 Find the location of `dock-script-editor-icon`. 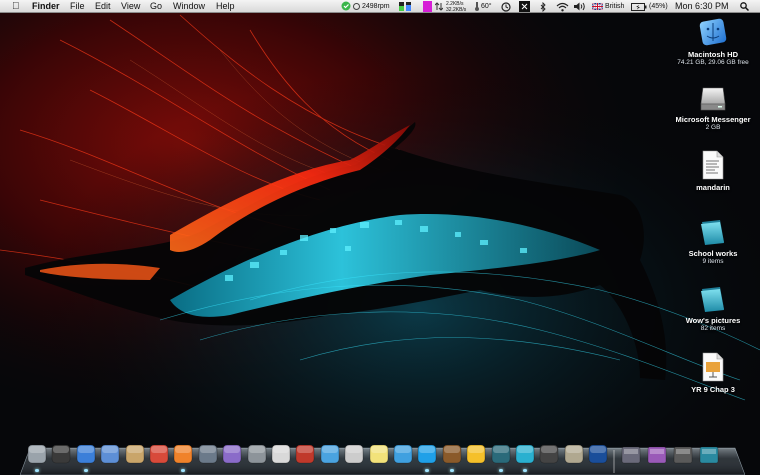

dock-script-editor-icon is located at coordinates (574, 454).